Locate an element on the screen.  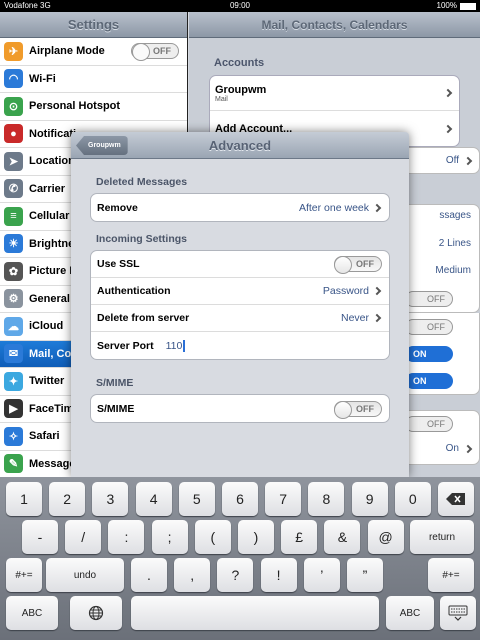
use-ssl-label: Use SSL is located at coordinates (118, 264).